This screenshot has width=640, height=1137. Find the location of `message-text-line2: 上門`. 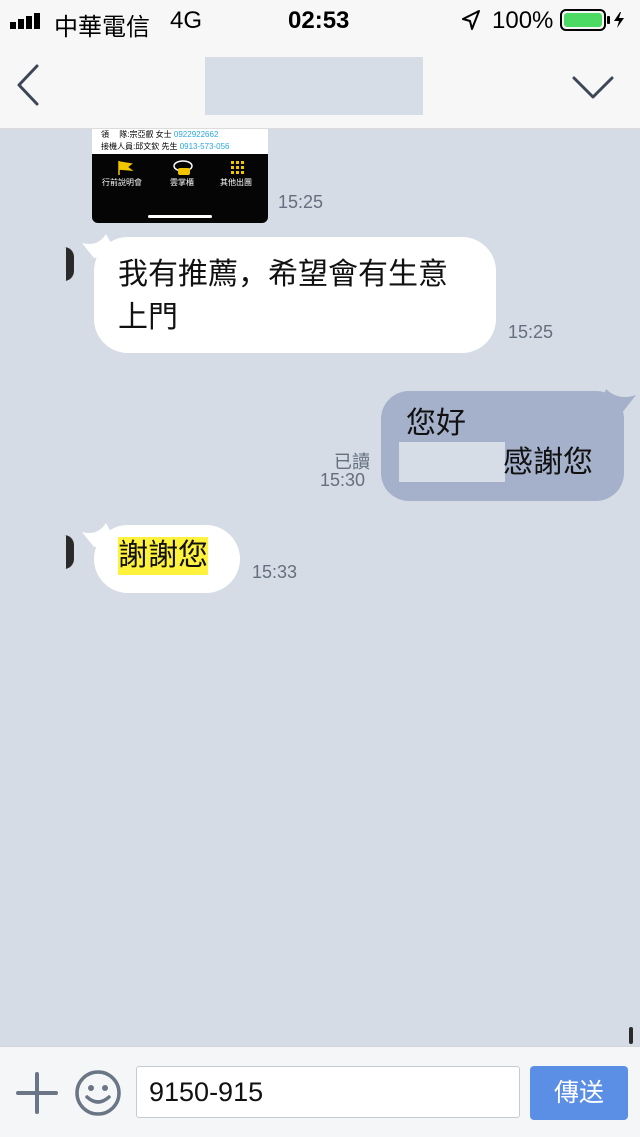

message-text-line2: 上門 is located at coordinates (148, 317).